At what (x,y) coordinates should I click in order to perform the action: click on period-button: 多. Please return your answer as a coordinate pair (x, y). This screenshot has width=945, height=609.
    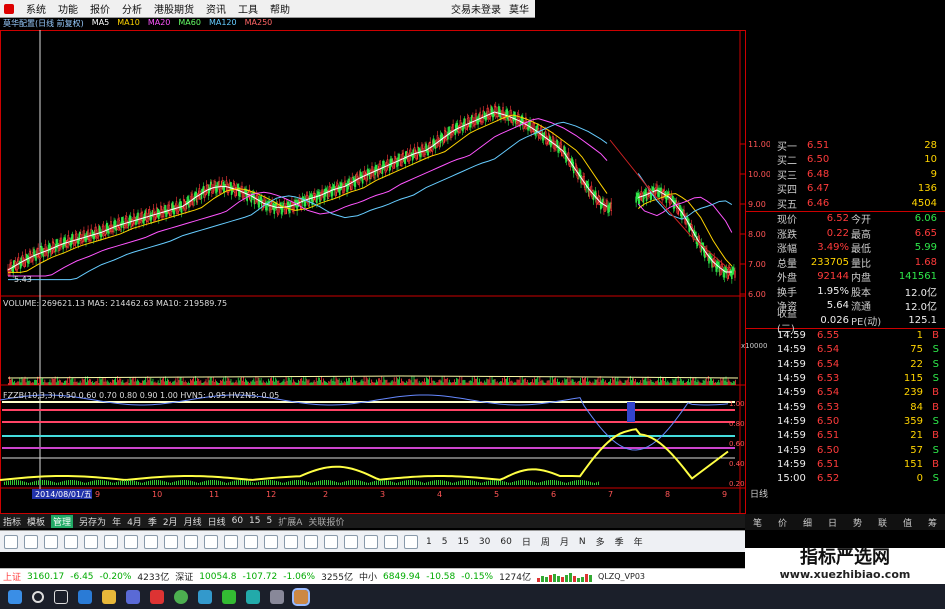
    Looking at the image, I should click on (600, 541).